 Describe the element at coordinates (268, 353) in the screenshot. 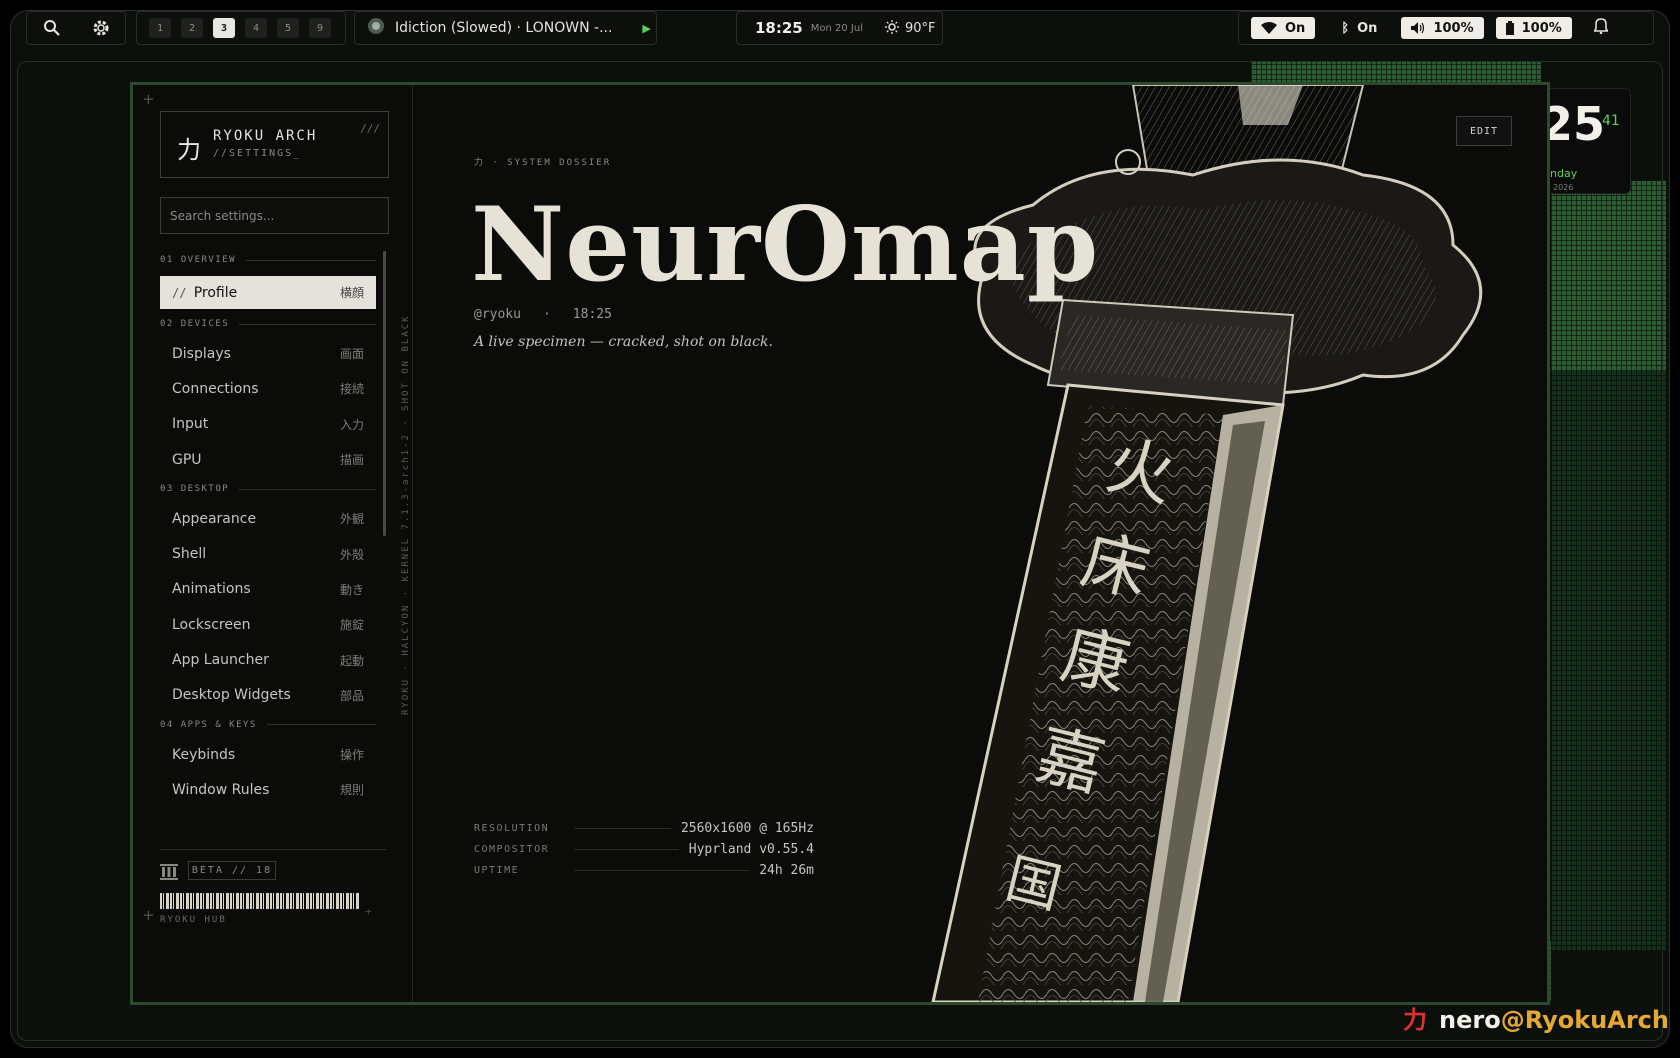

I see `sidebar-item-displays: Displays 画面` at that location.